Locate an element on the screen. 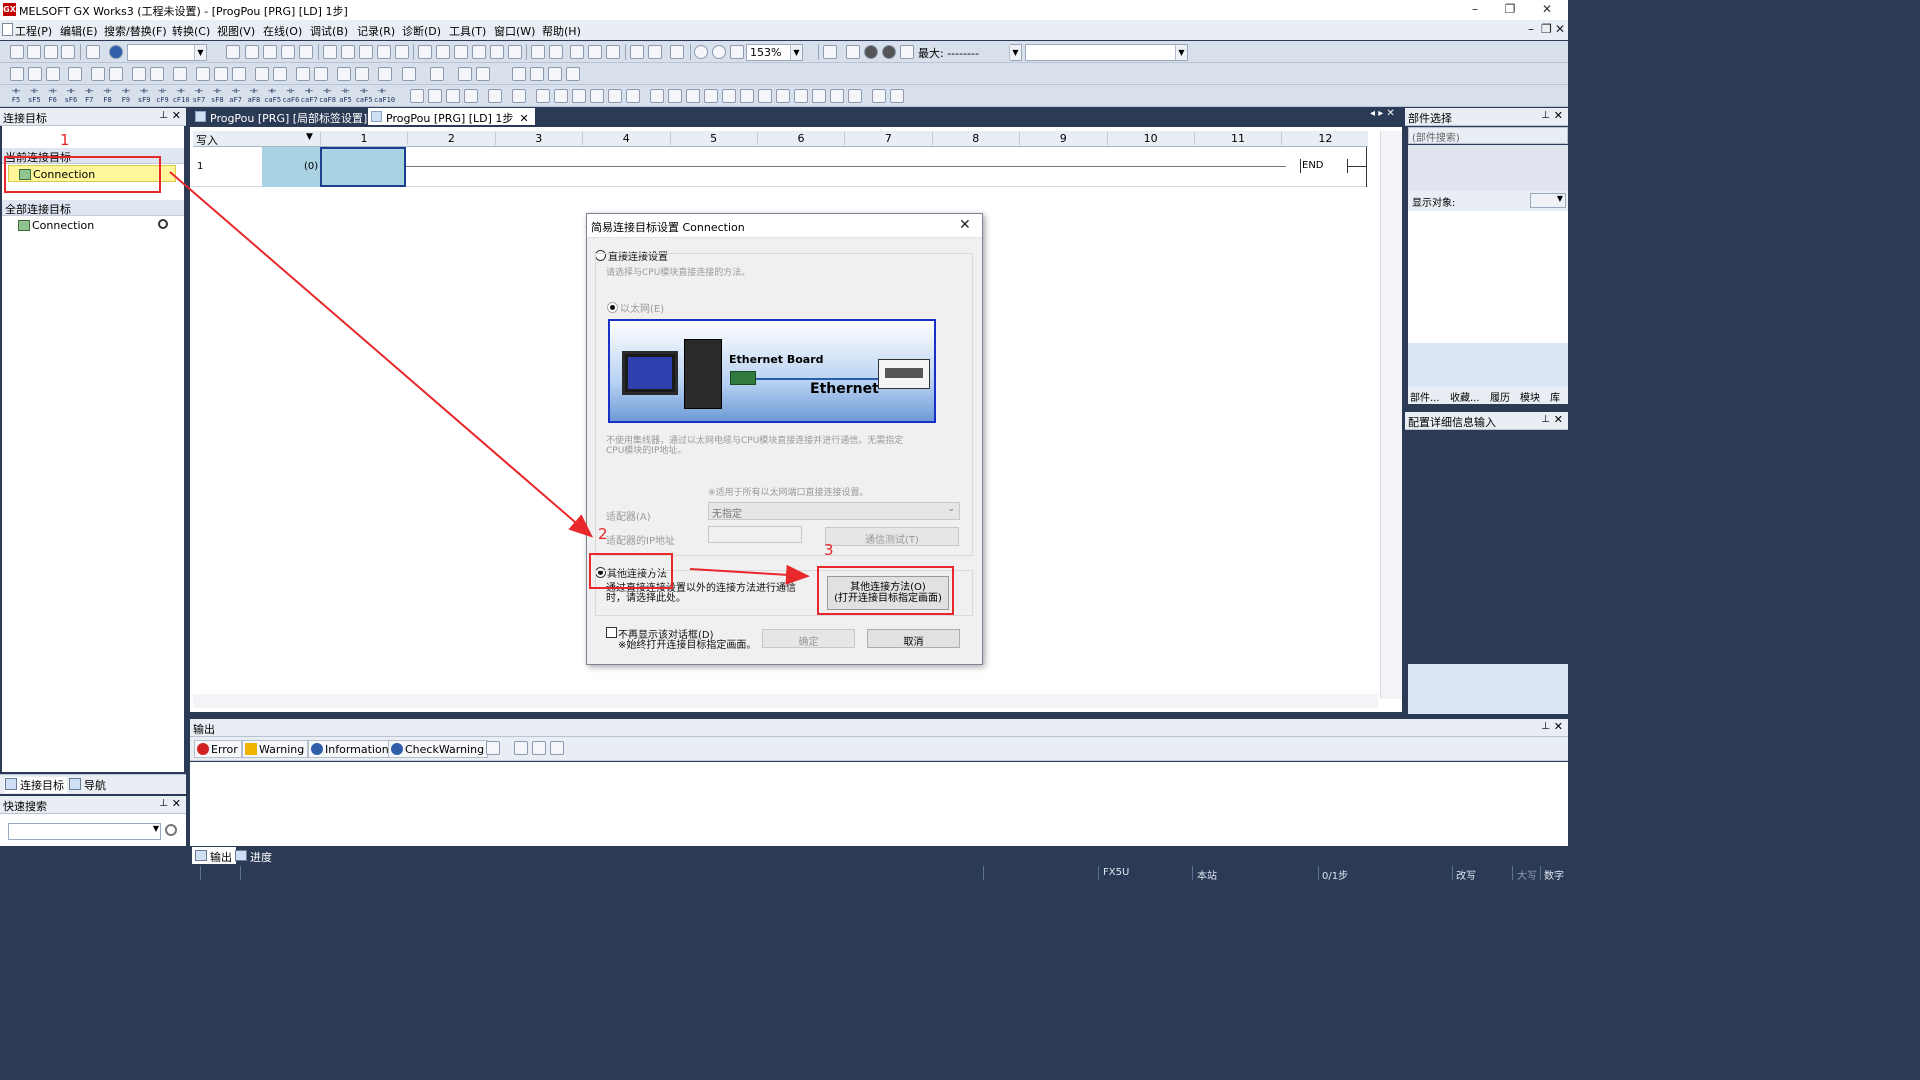  adapter-ip-input is located at coordinates (755, 534).